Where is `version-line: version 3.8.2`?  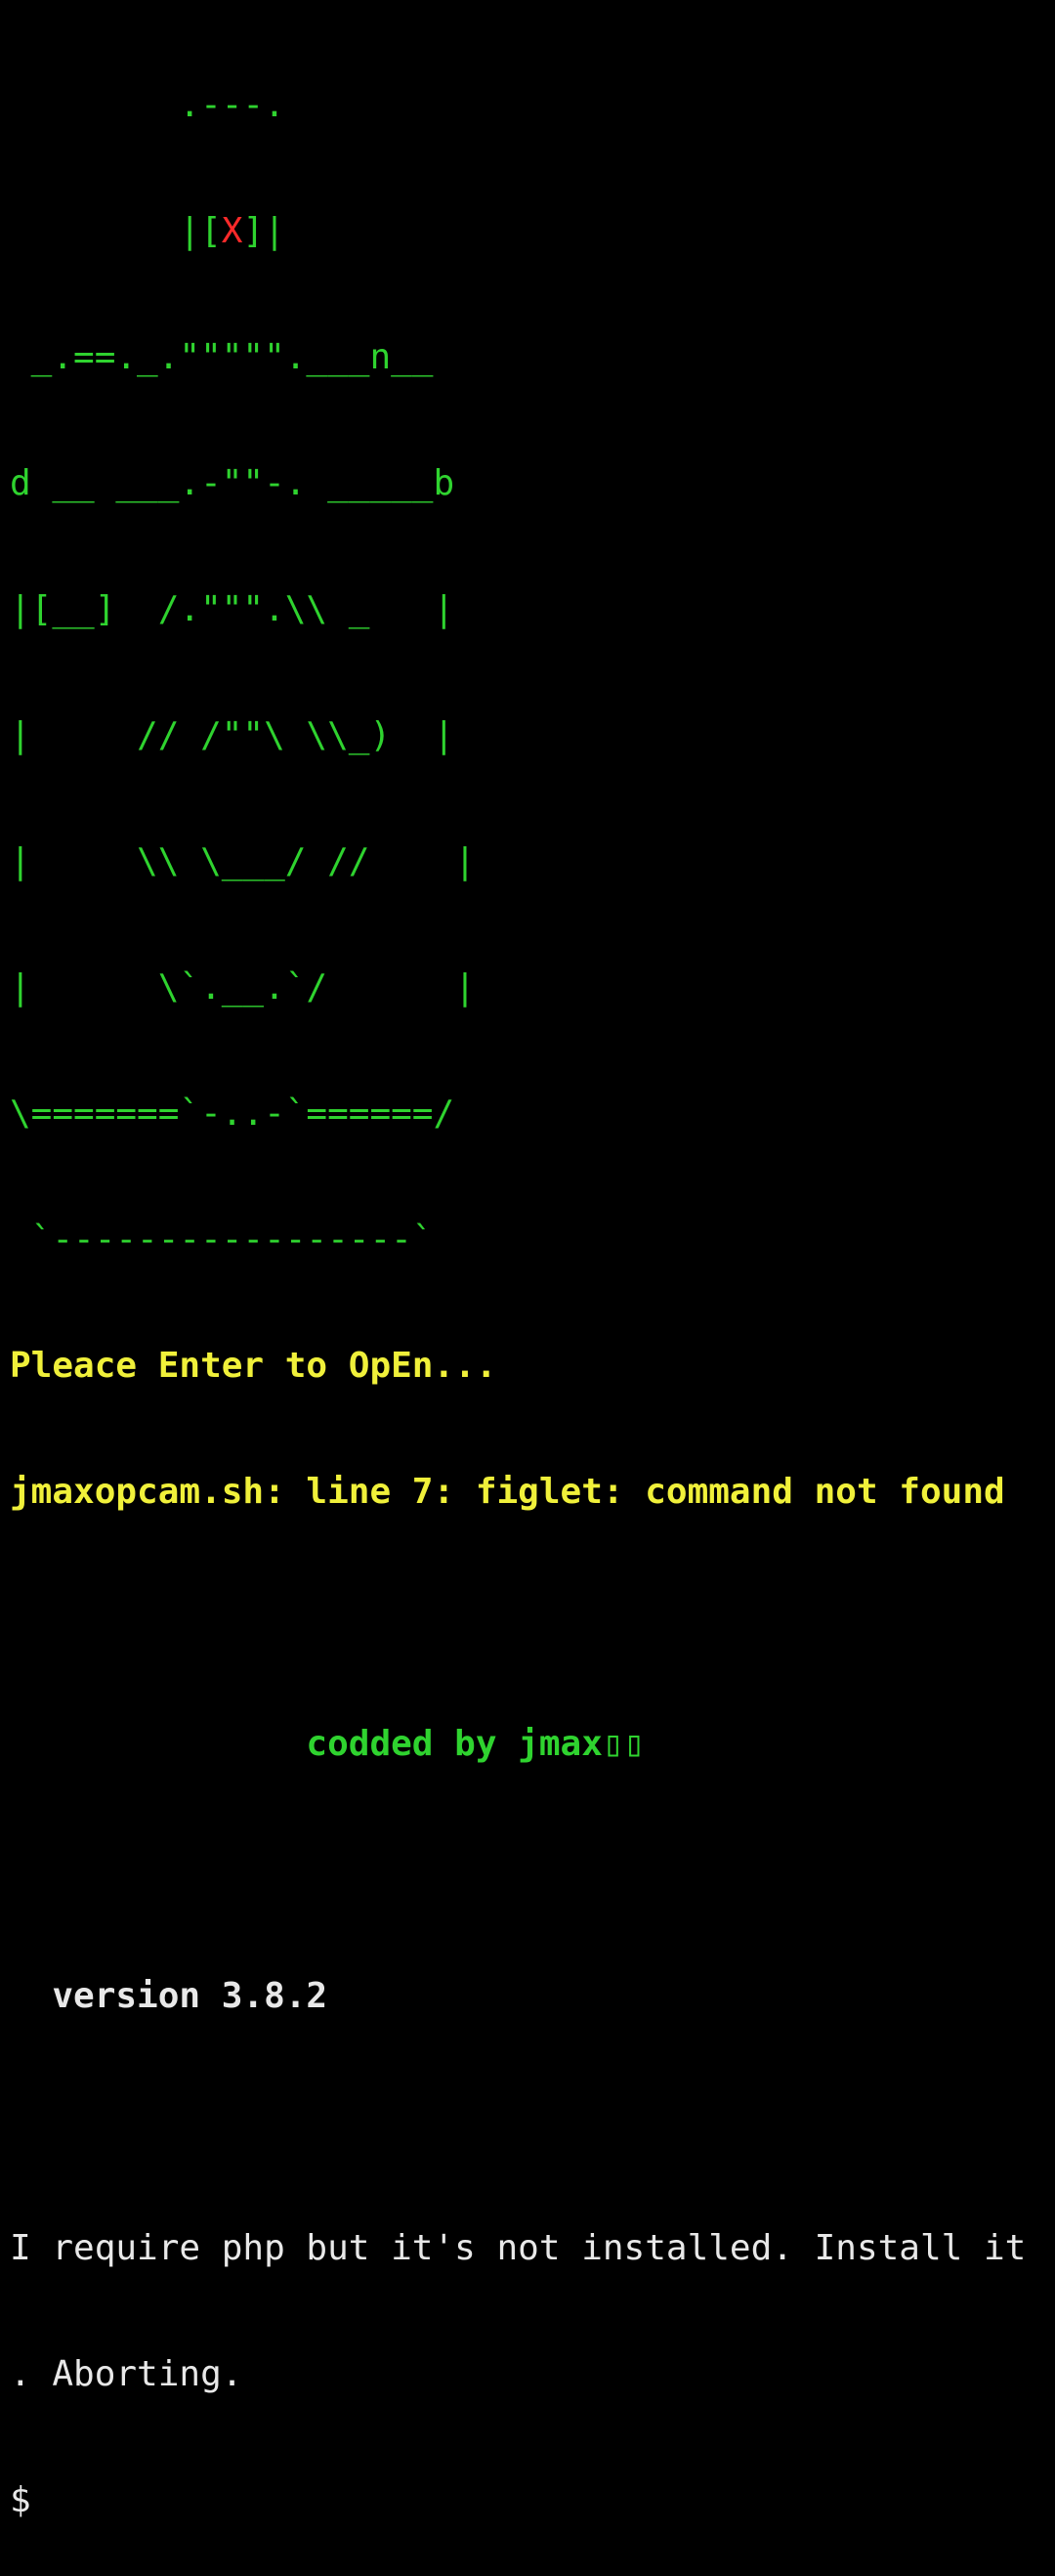
version-line: version 3.8.2 is located at coordinates (169, 1996).